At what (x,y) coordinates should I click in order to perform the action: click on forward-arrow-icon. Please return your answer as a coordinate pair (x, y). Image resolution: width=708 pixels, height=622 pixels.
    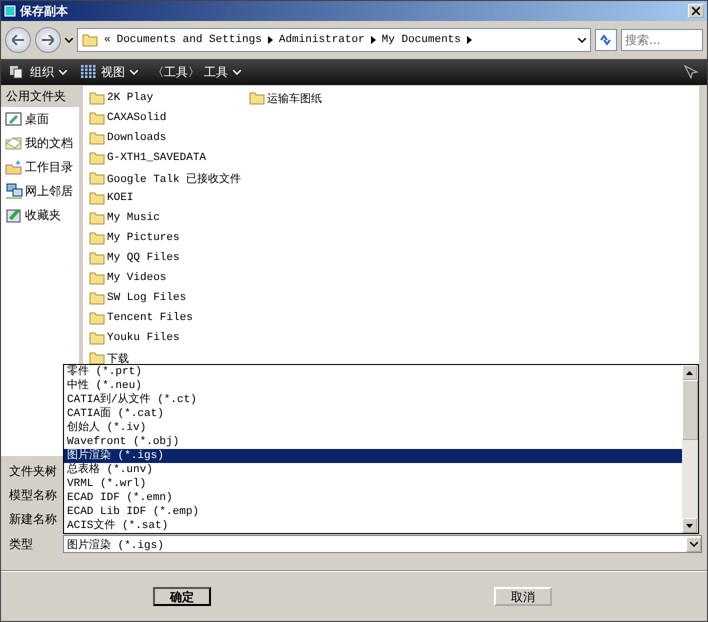
    Looking at the image, I should click on (48, 40).